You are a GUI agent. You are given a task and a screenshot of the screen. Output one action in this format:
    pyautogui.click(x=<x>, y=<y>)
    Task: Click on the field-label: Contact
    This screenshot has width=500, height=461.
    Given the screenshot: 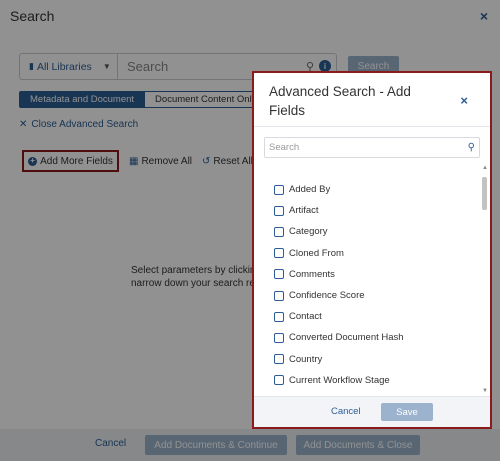 What is the action you would take?
    pyautogui.click(x=305, y=317)
    